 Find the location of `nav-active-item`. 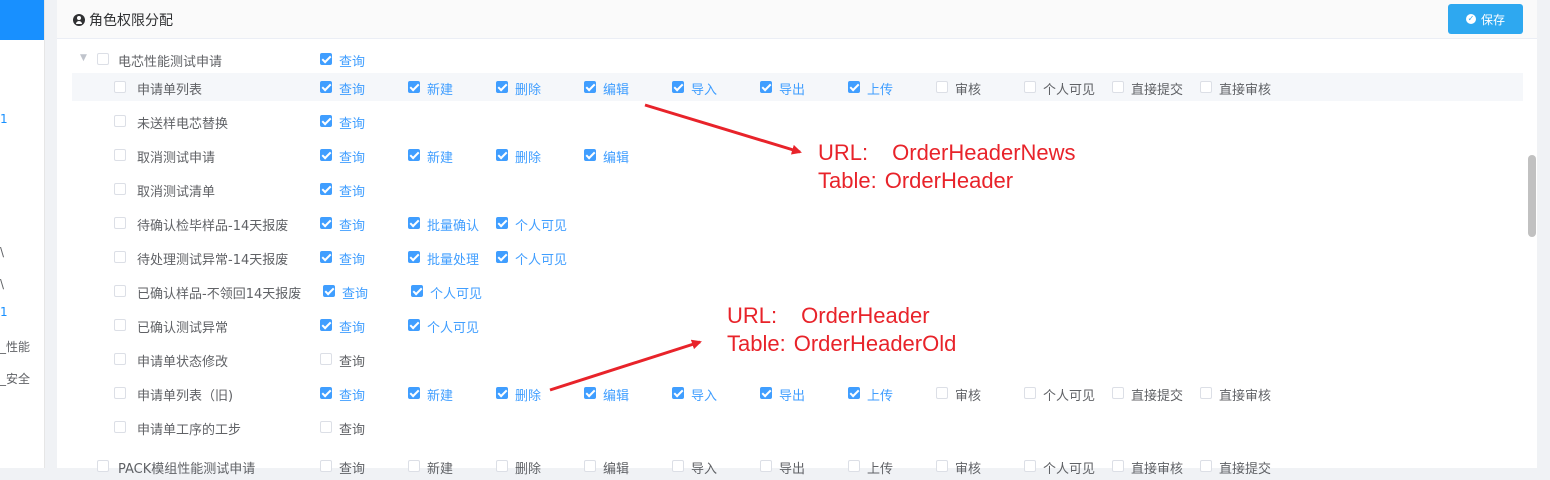

nav-active-item is located at coordinates (22, 20).